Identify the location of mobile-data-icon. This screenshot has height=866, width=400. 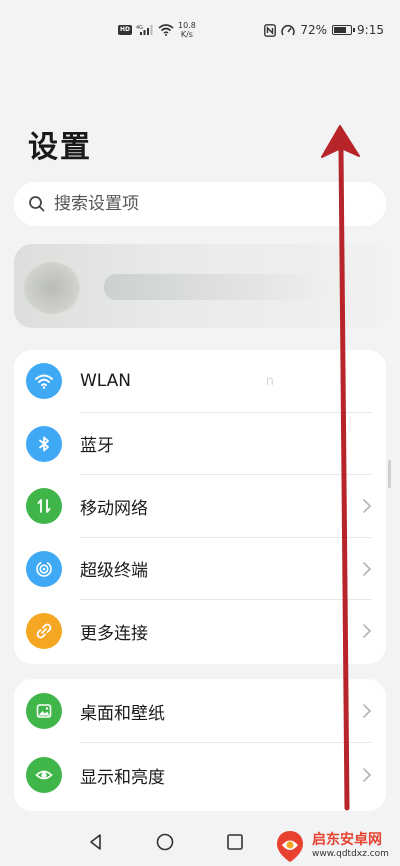
(44, 506).